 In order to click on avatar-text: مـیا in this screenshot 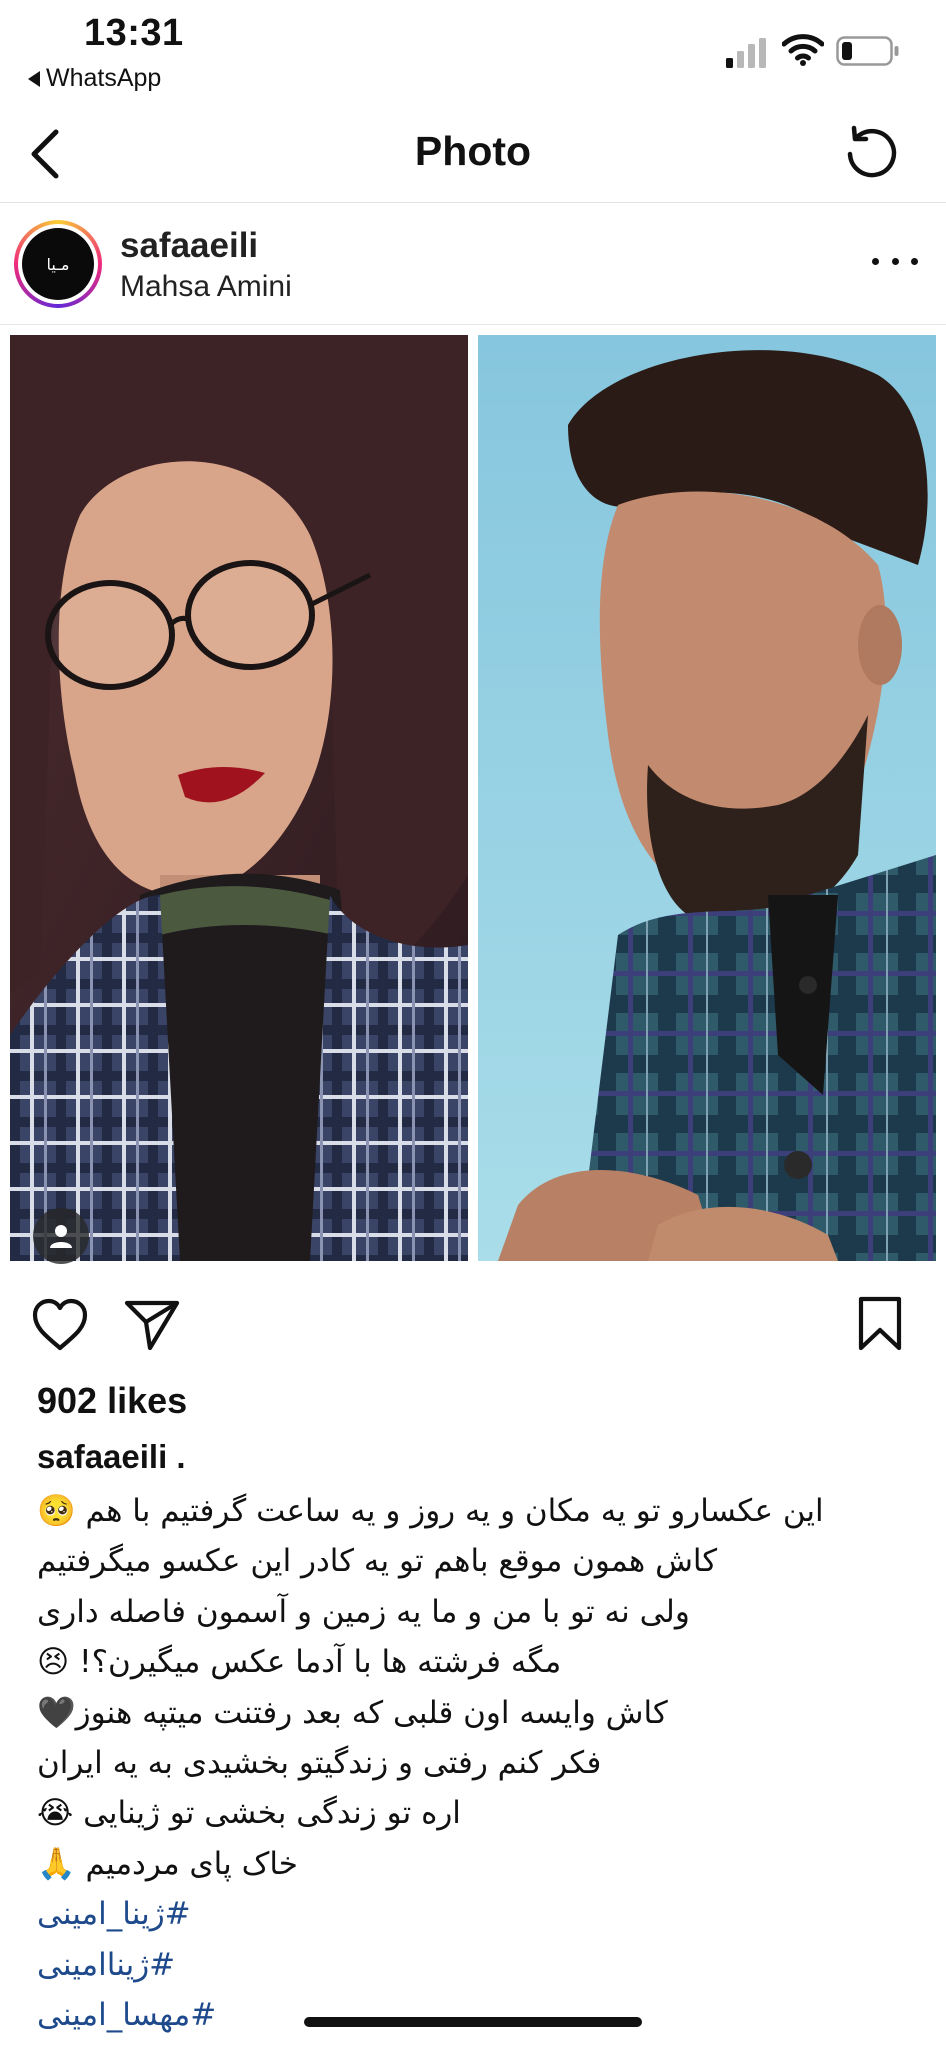, I will do `click(58, 264)`.